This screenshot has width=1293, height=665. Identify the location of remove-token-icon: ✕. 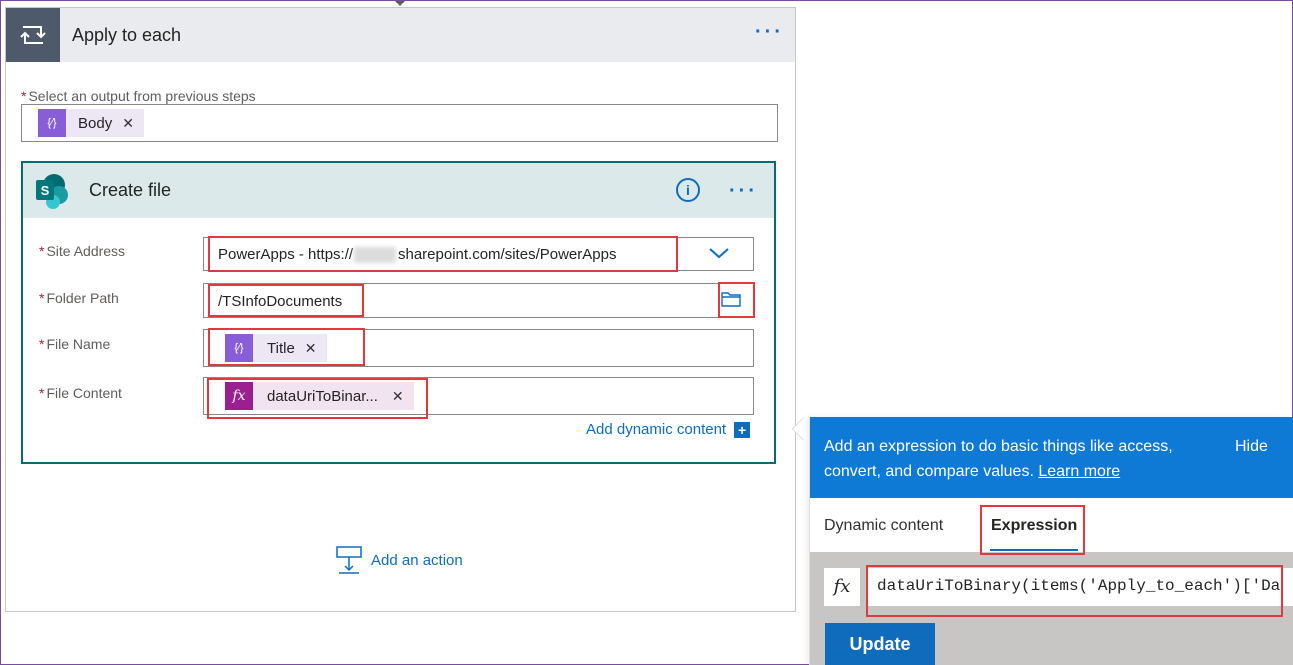
(128, 123).